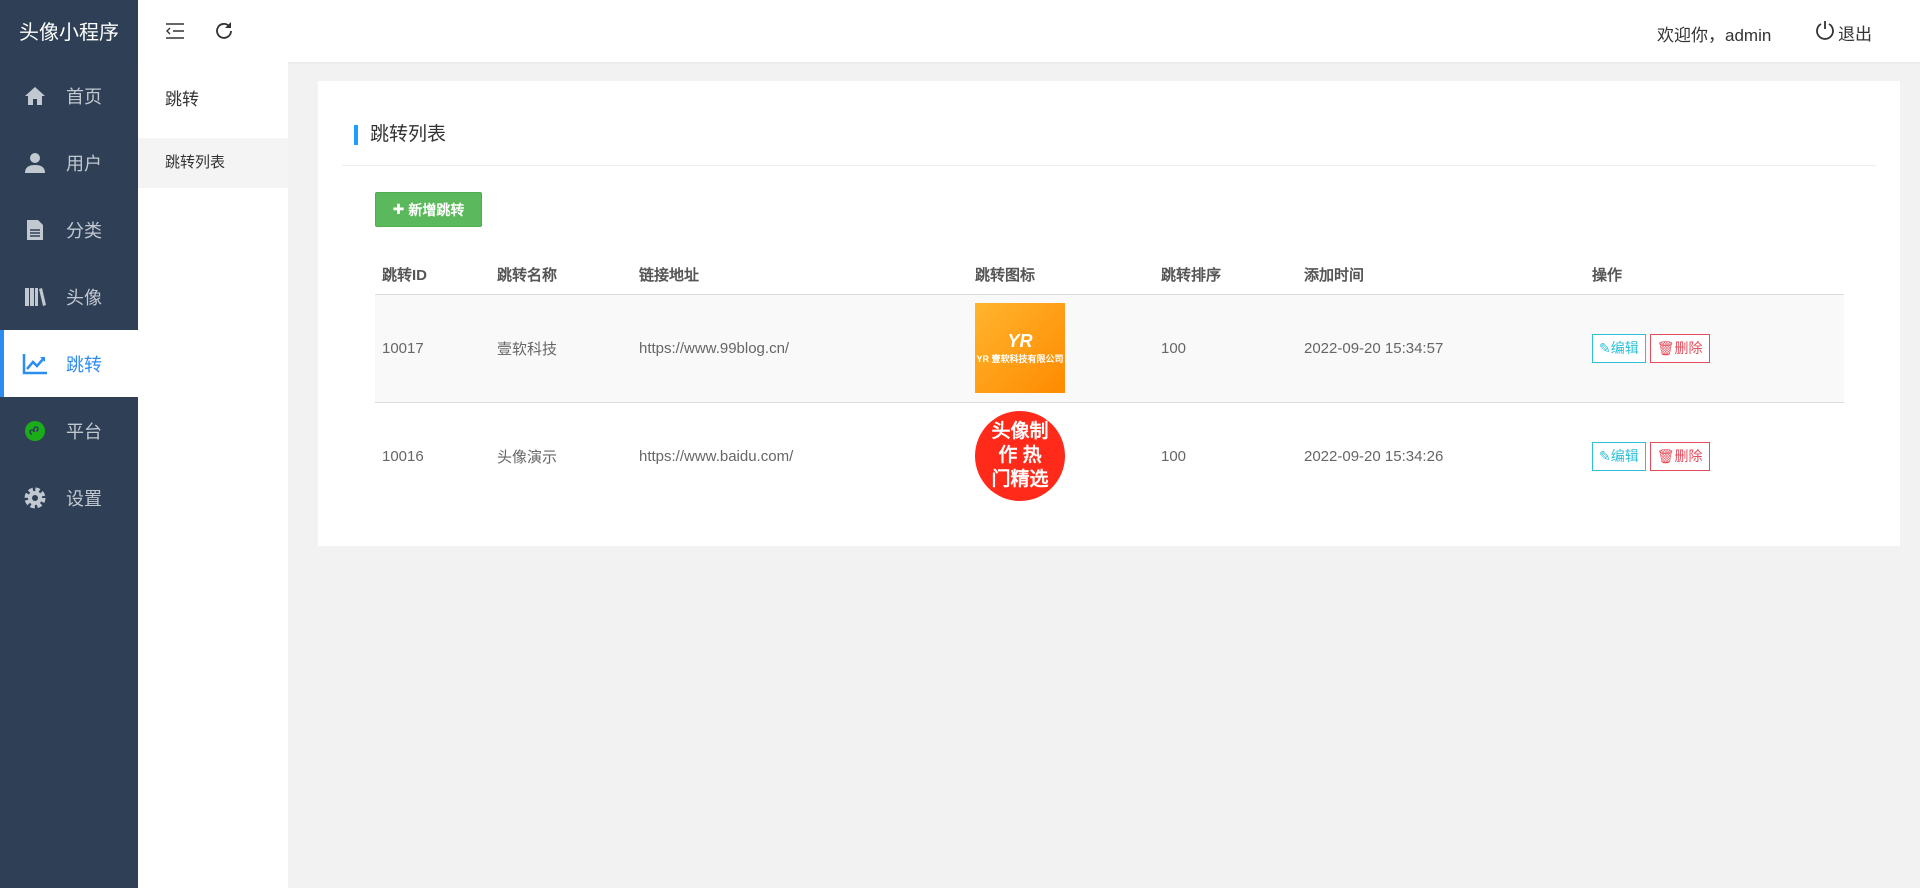 This screenshot has height=888, width=1920. What do you see at coordinates (432, 348) in the screenshot?
I see `cell-id: 10017` at bounding box center [432, 348].